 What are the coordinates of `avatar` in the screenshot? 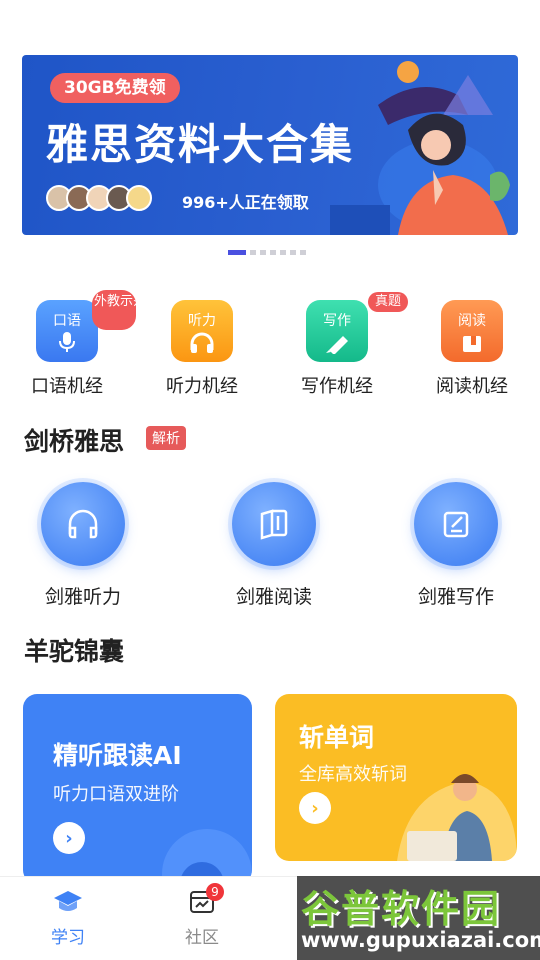 It's located at (139, 198).